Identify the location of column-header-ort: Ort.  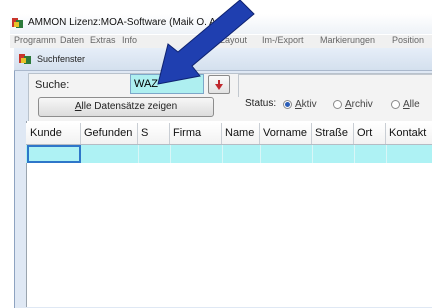
(370, 133).